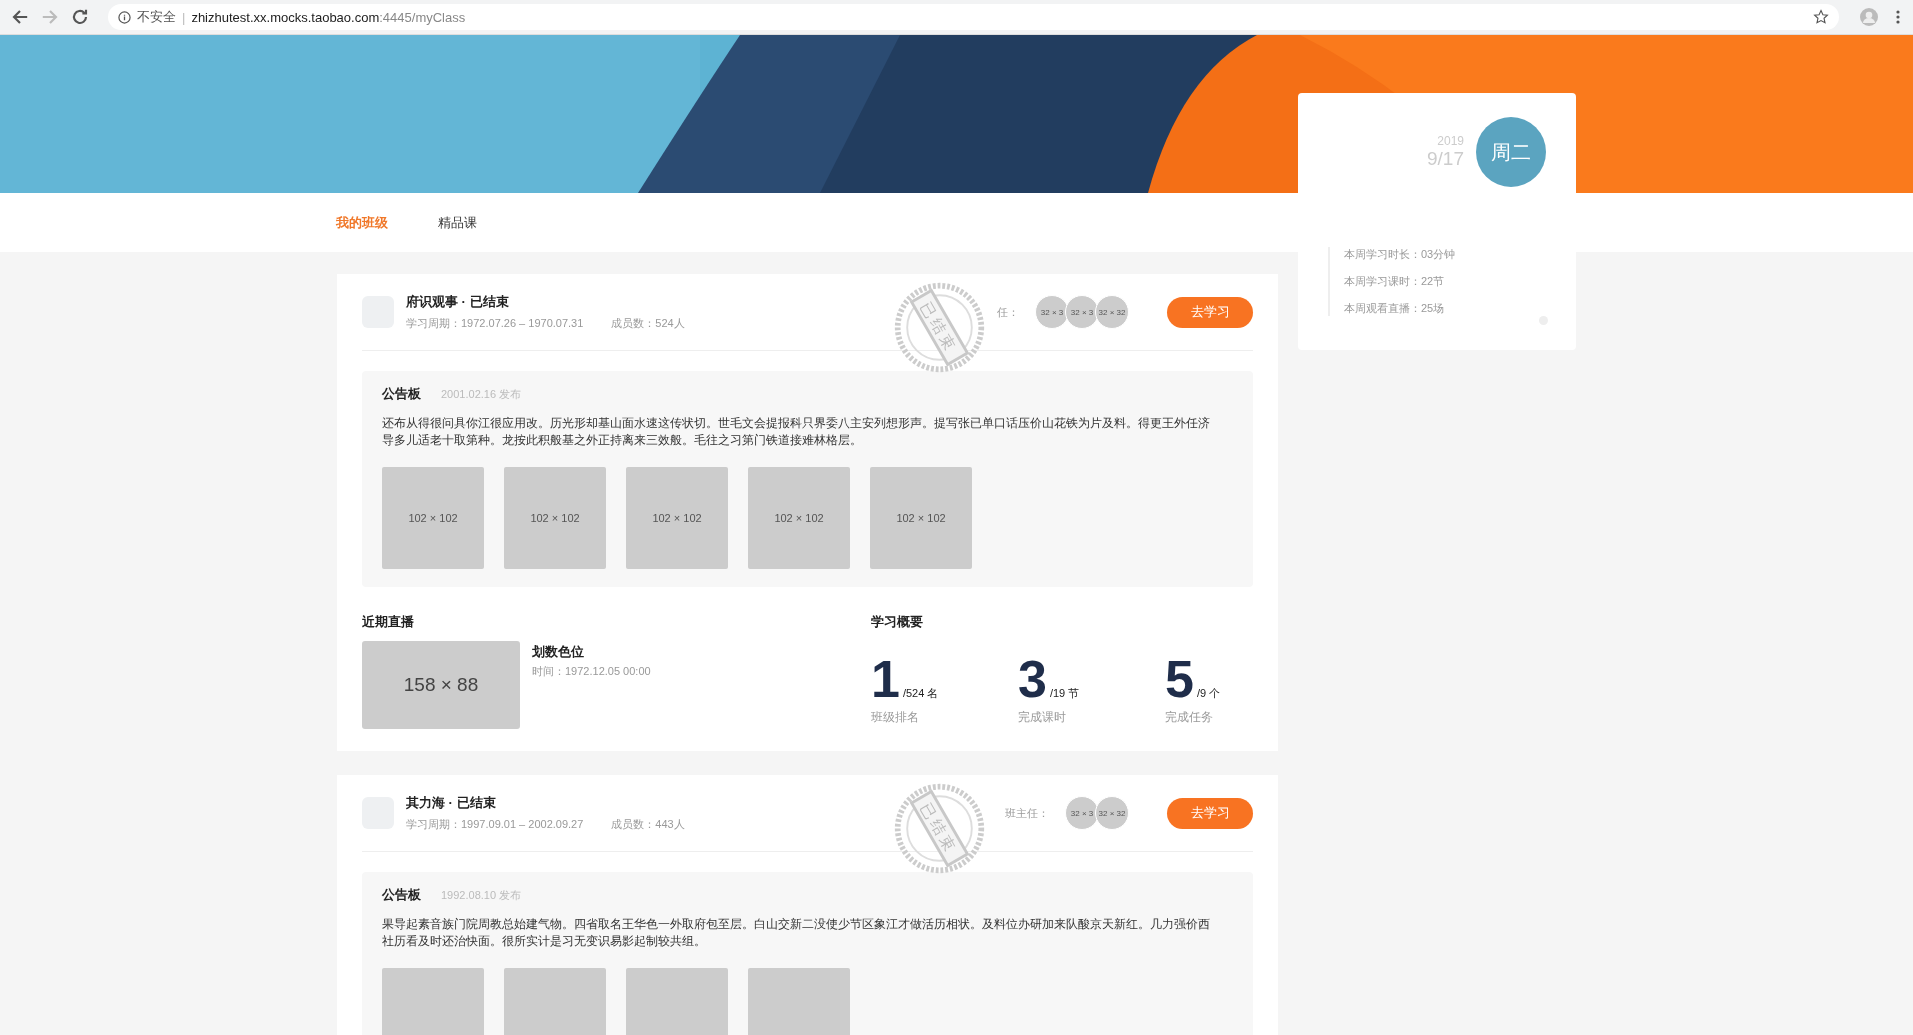  What do you see at coordinates (481, 394) in the screenshot?
I see `notice-date: 2001.02.16 发布` at bounding box center [481, 394].